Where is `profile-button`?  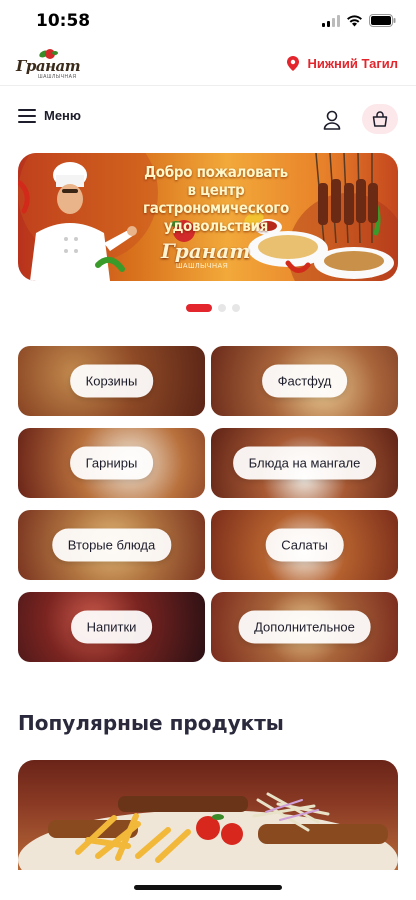 profile-button is located at coordinates (332, 120).